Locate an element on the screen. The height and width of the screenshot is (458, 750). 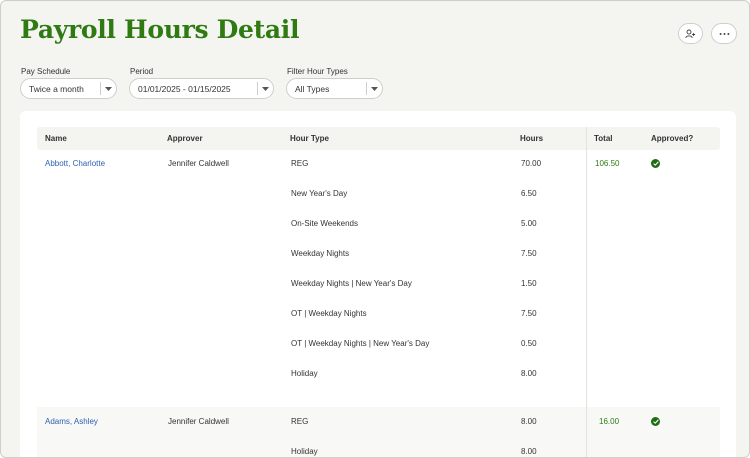
hour-type: Weekday Nights | New Year's Day is located at coordinates (351, 283).